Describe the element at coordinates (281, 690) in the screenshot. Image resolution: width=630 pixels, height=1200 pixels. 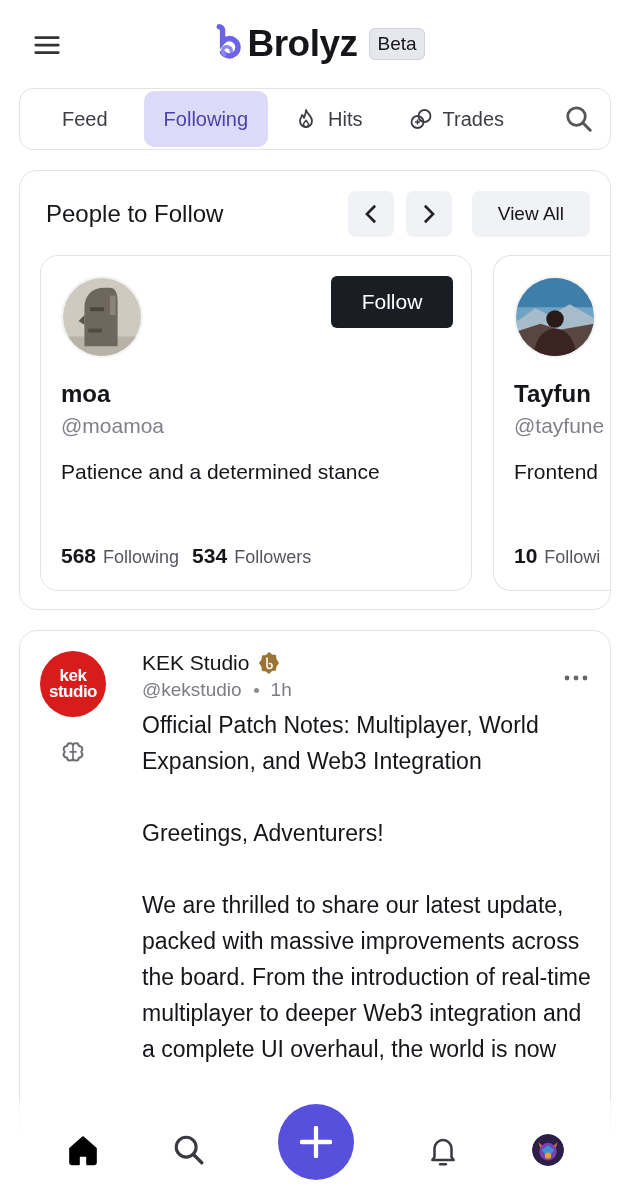
I see `post-time: 1h` at that location.